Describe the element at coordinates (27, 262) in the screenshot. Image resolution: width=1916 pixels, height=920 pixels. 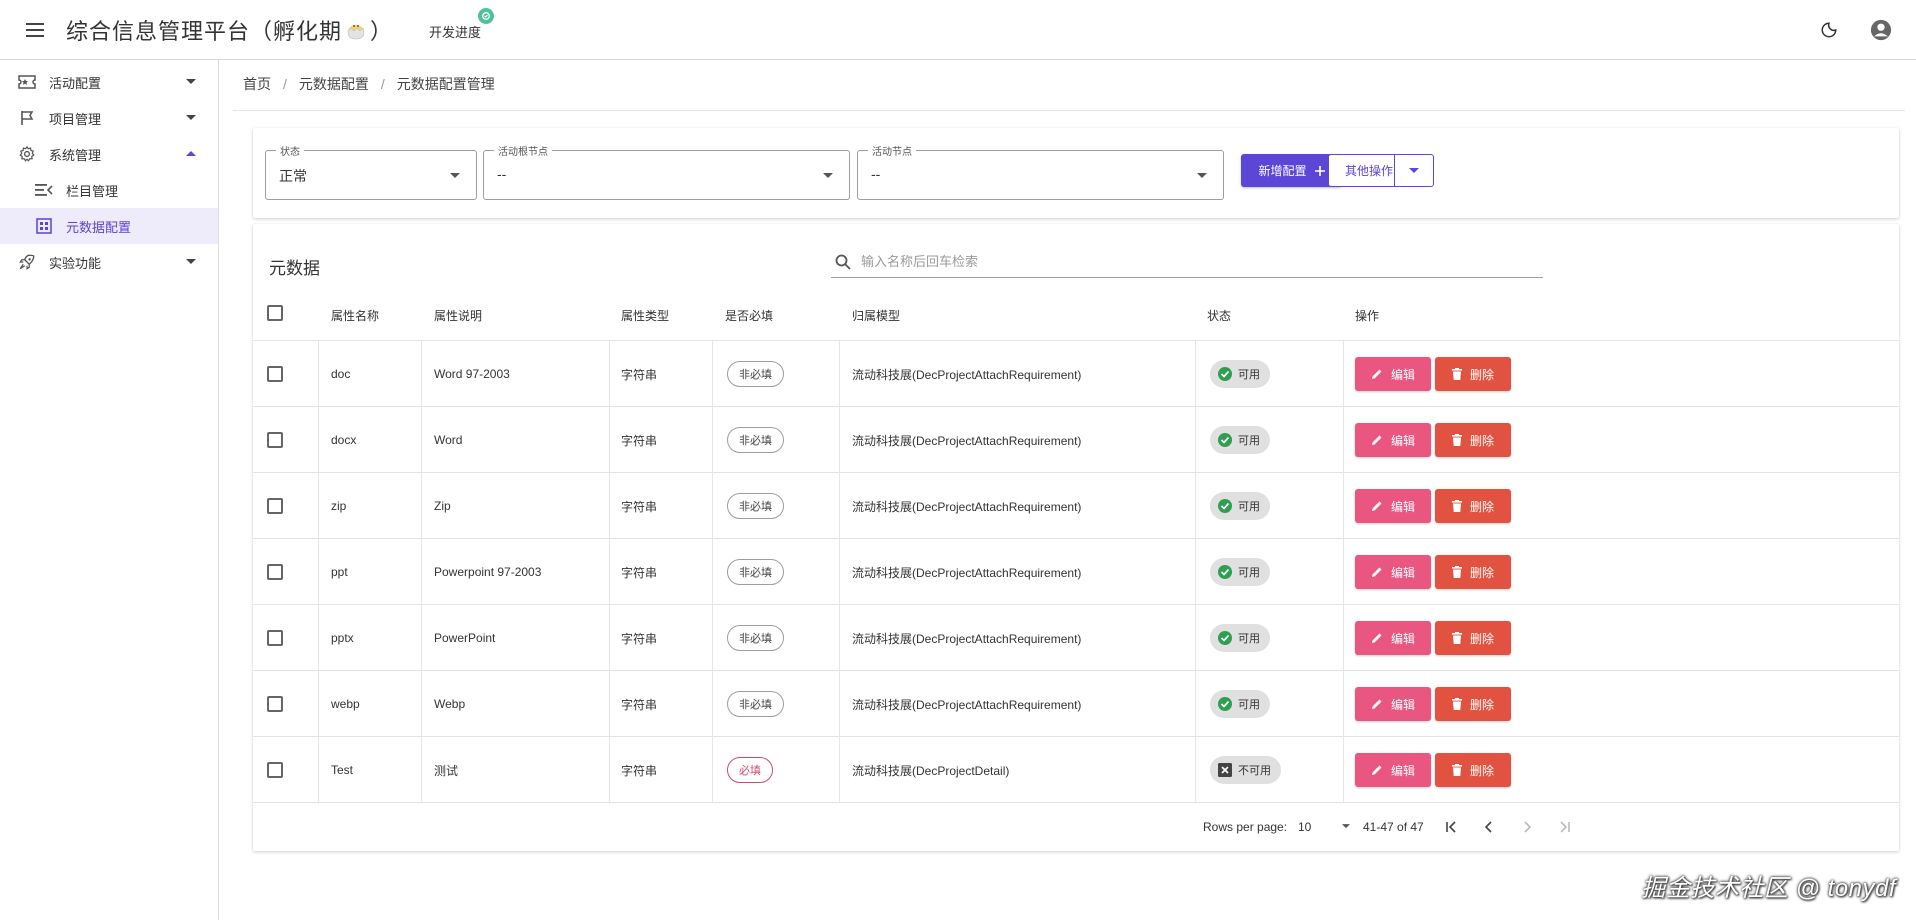
I see `rocket-icon` at that location.